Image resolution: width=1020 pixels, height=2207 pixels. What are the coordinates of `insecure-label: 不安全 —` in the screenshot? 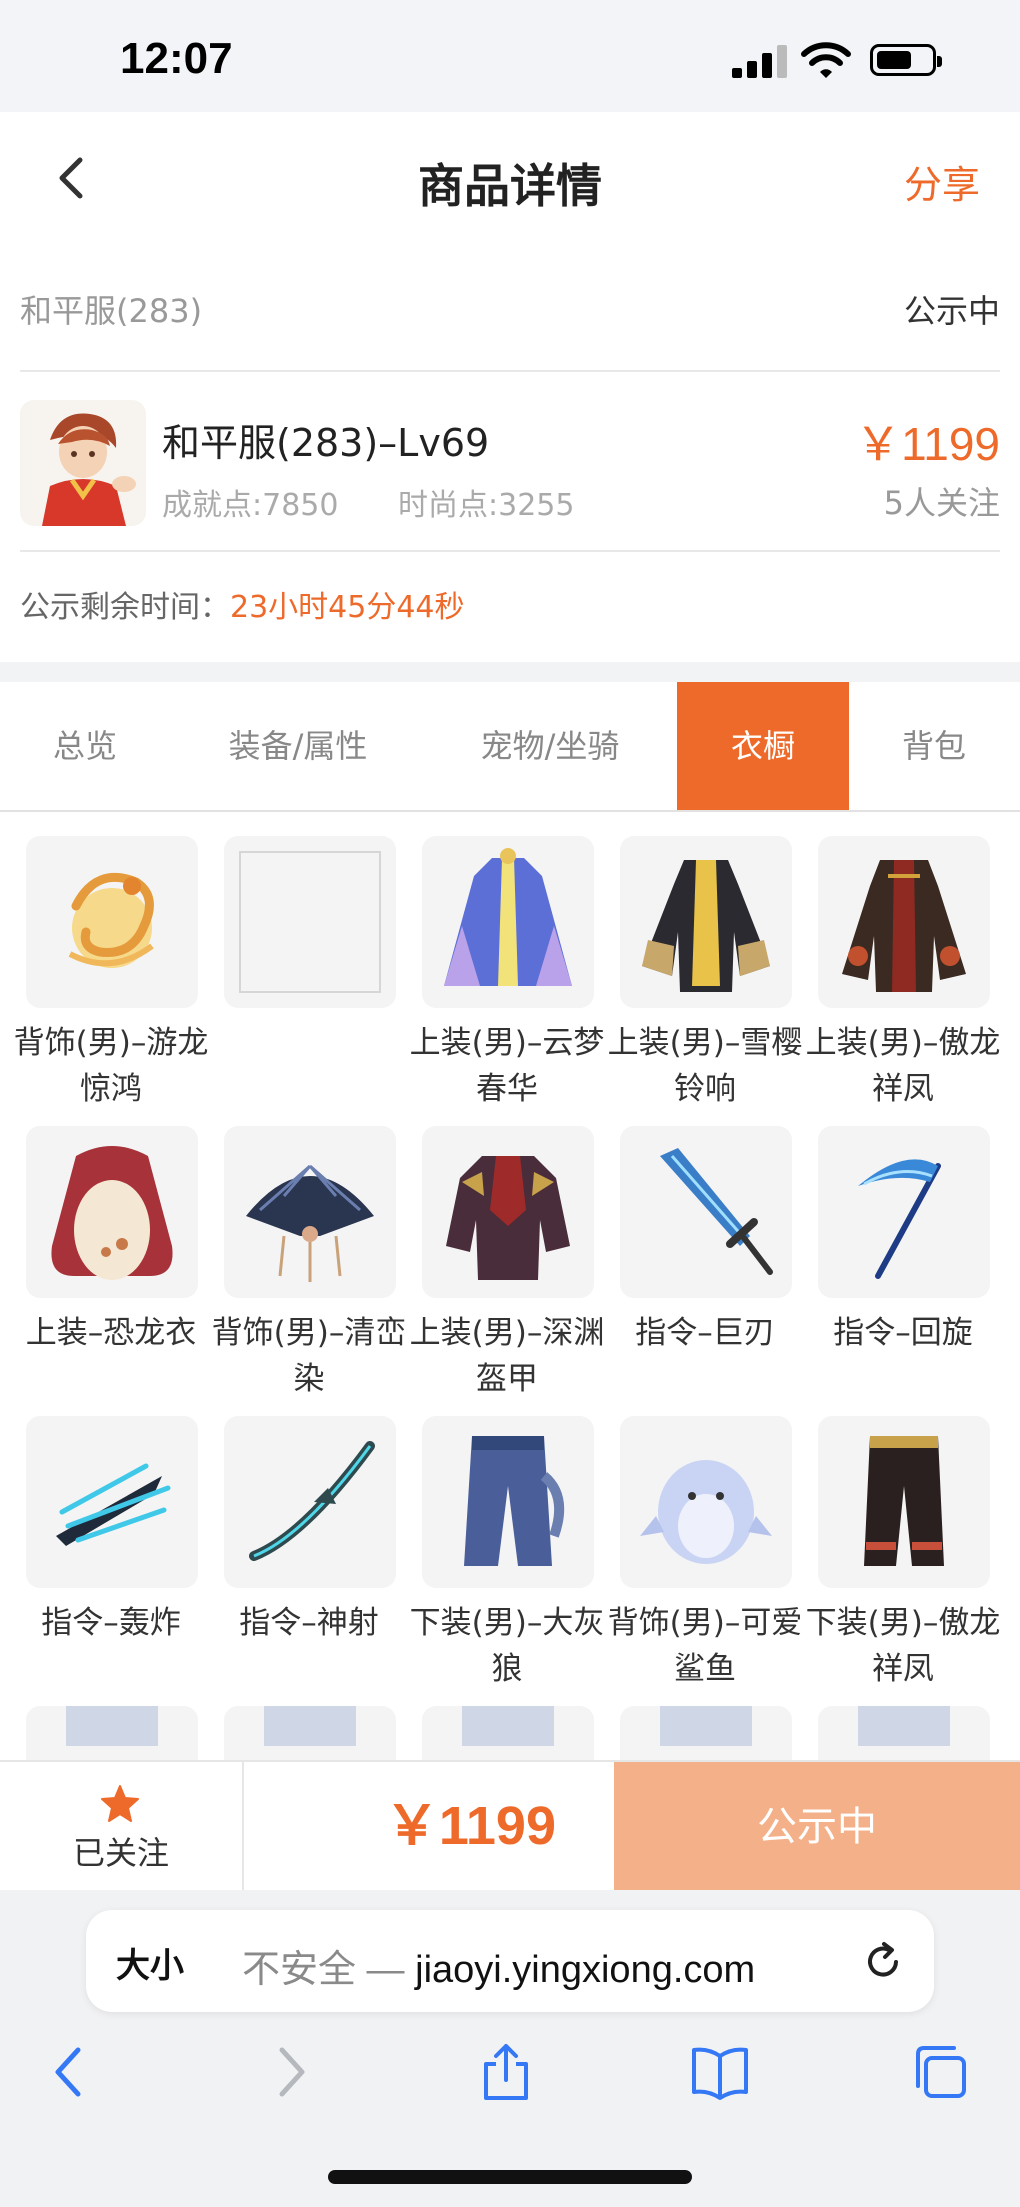 It's located at (329, 1970).